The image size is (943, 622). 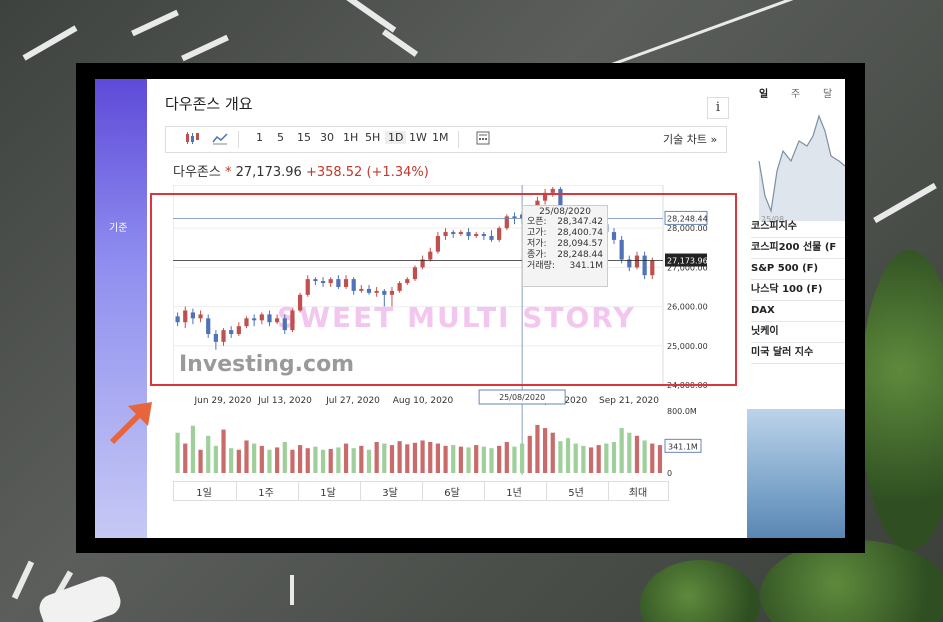 What do you see at coordinates (204, 491) in the screenshot?
I see `range-1d: 1일` at bounding box center [204, 491].